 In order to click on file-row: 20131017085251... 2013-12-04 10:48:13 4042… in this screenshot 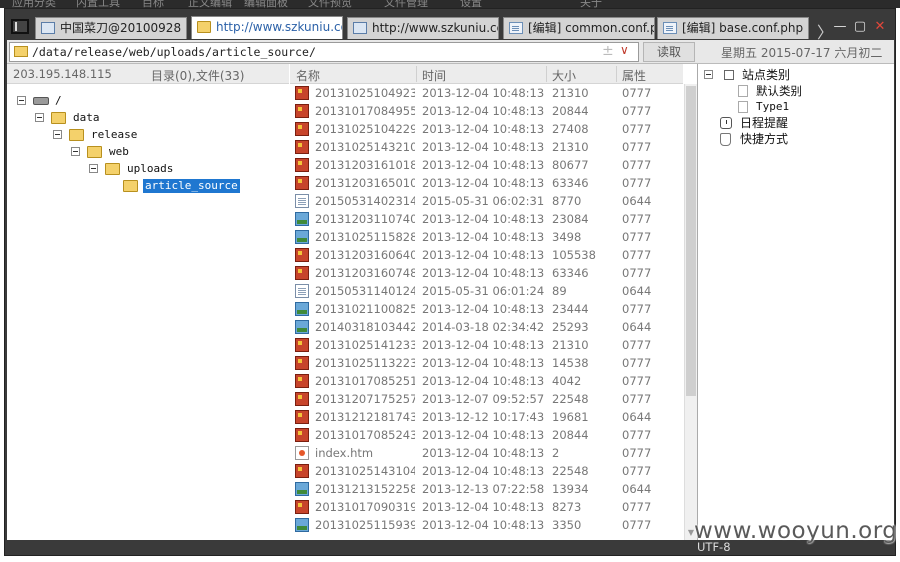, I will do `click(486, 381)`.